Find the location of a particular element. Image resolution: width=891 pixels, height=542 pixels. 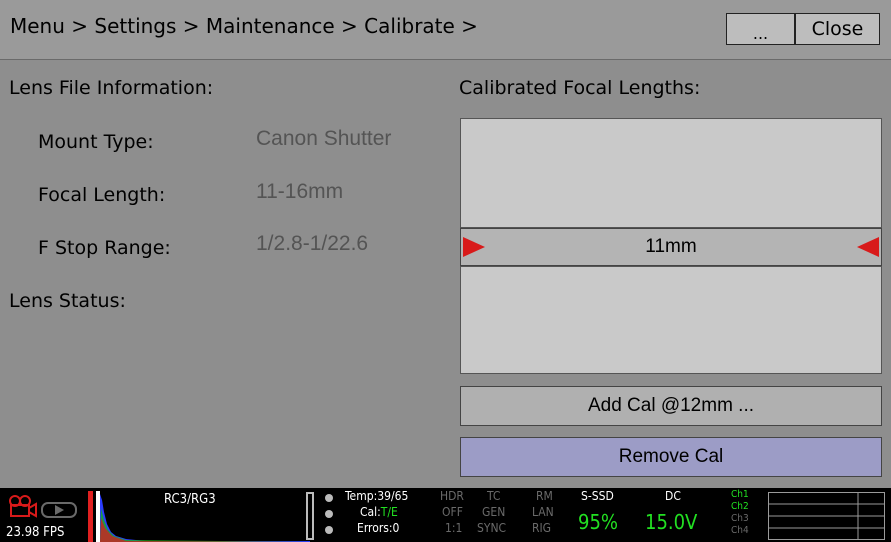

mount-type-label: Mount Type: is located at coordinates (96, 142).